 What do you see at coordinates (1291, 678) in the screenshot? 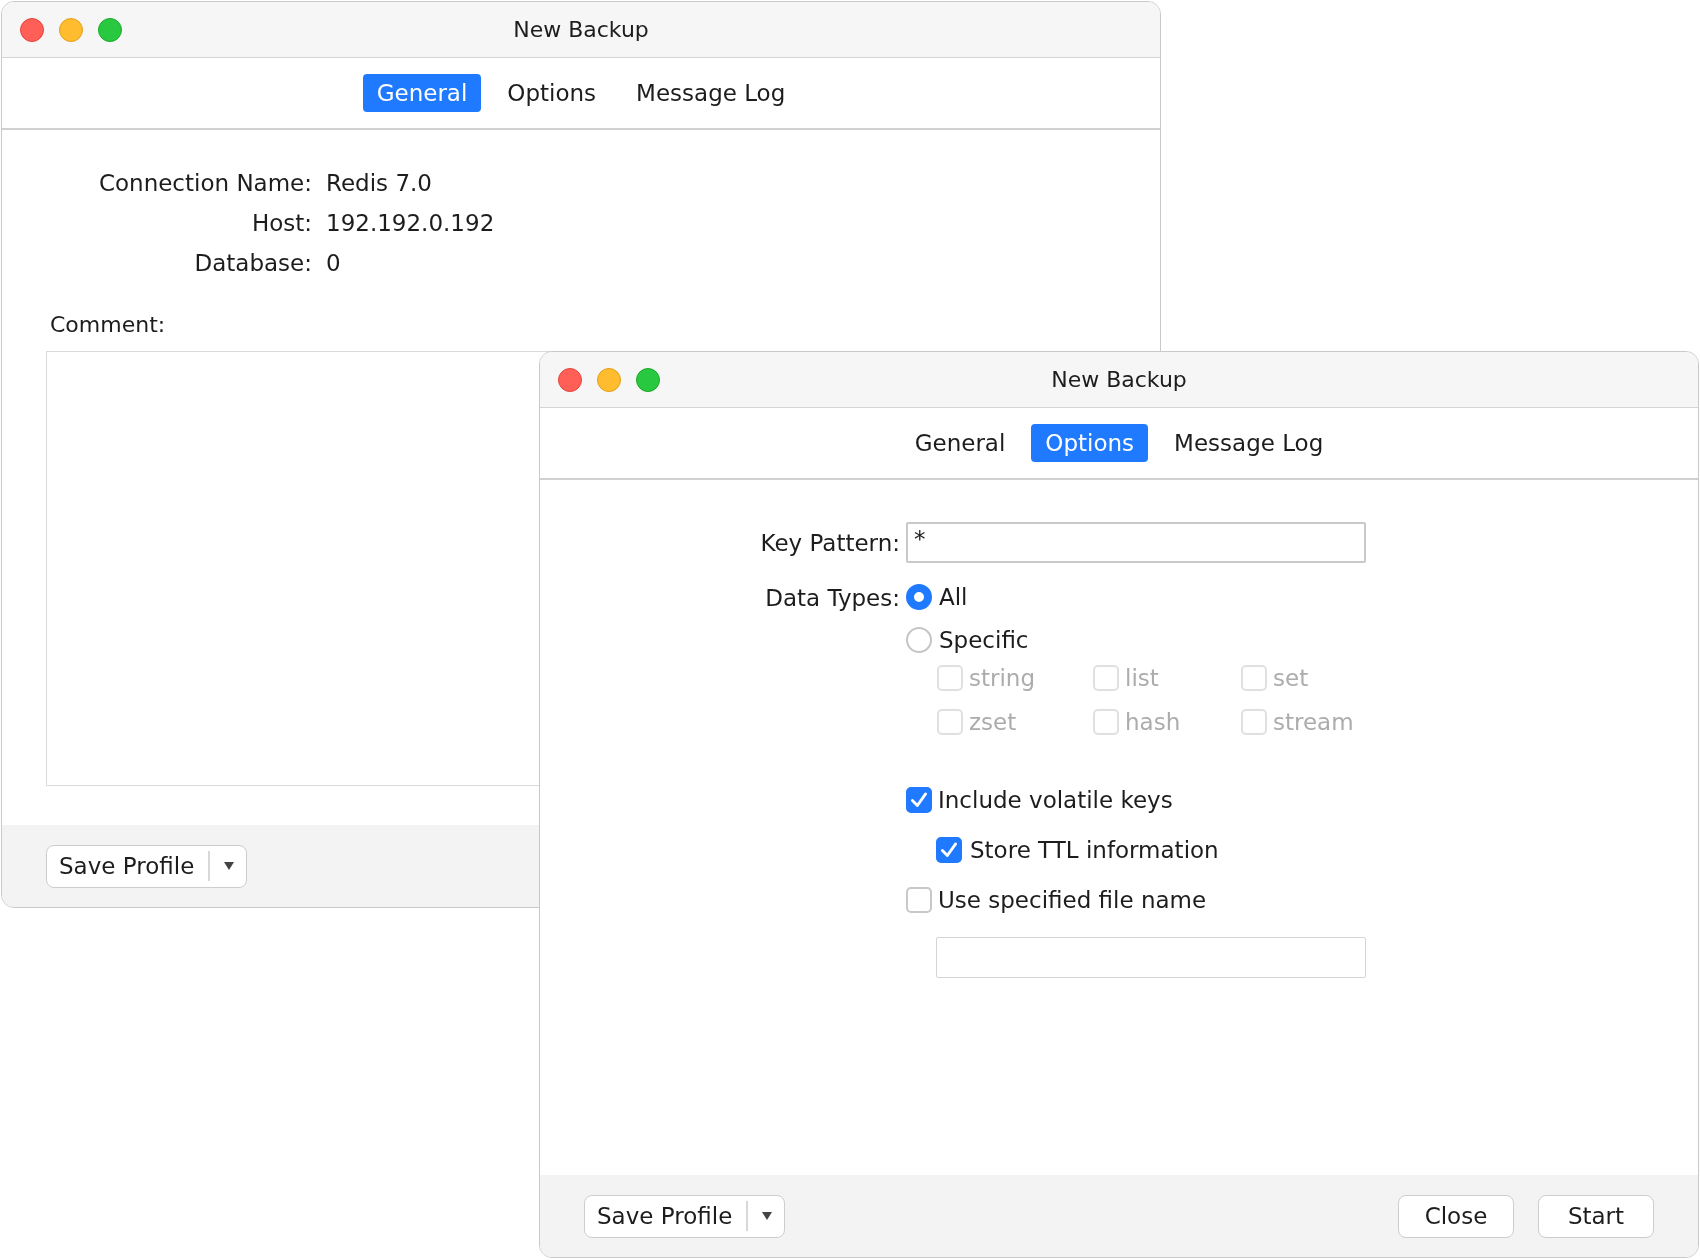
I see `checkbox-label: set` at bounding box center [1291, 678].